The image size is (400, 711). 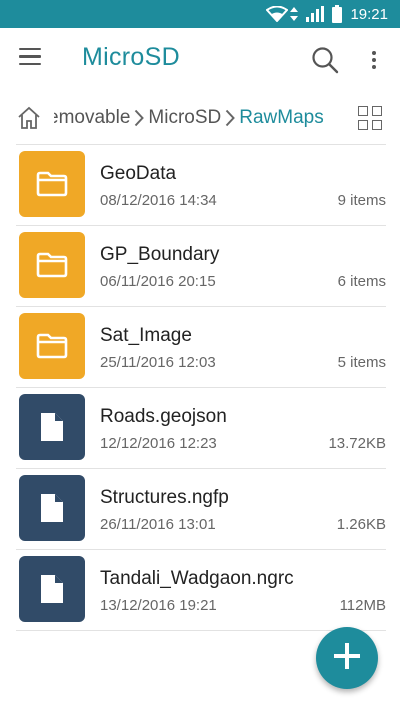 I want to click on file-meta: 1.26KB, so click(x=361, y=524).